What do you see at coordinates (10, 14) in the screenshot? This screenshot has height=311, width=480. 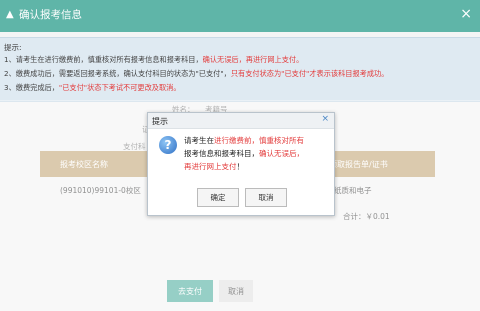 I see `user-icon: ▲` at bounding box center [10, 14].